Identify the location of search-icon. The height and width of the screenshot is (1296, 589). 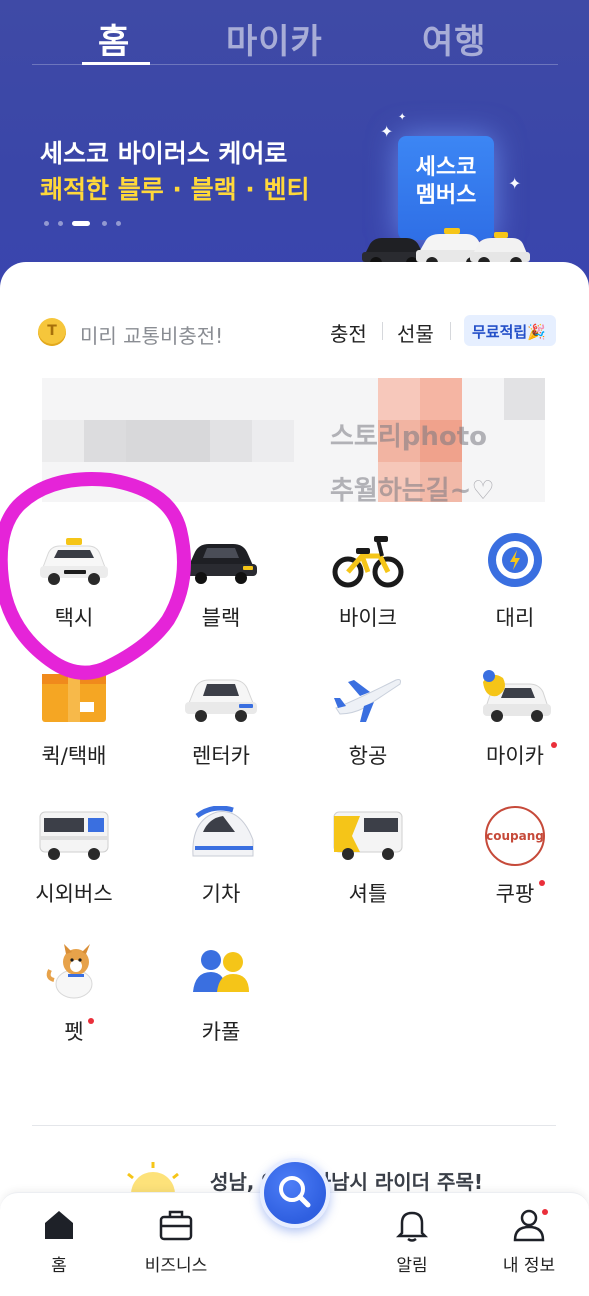
(295, 1192).